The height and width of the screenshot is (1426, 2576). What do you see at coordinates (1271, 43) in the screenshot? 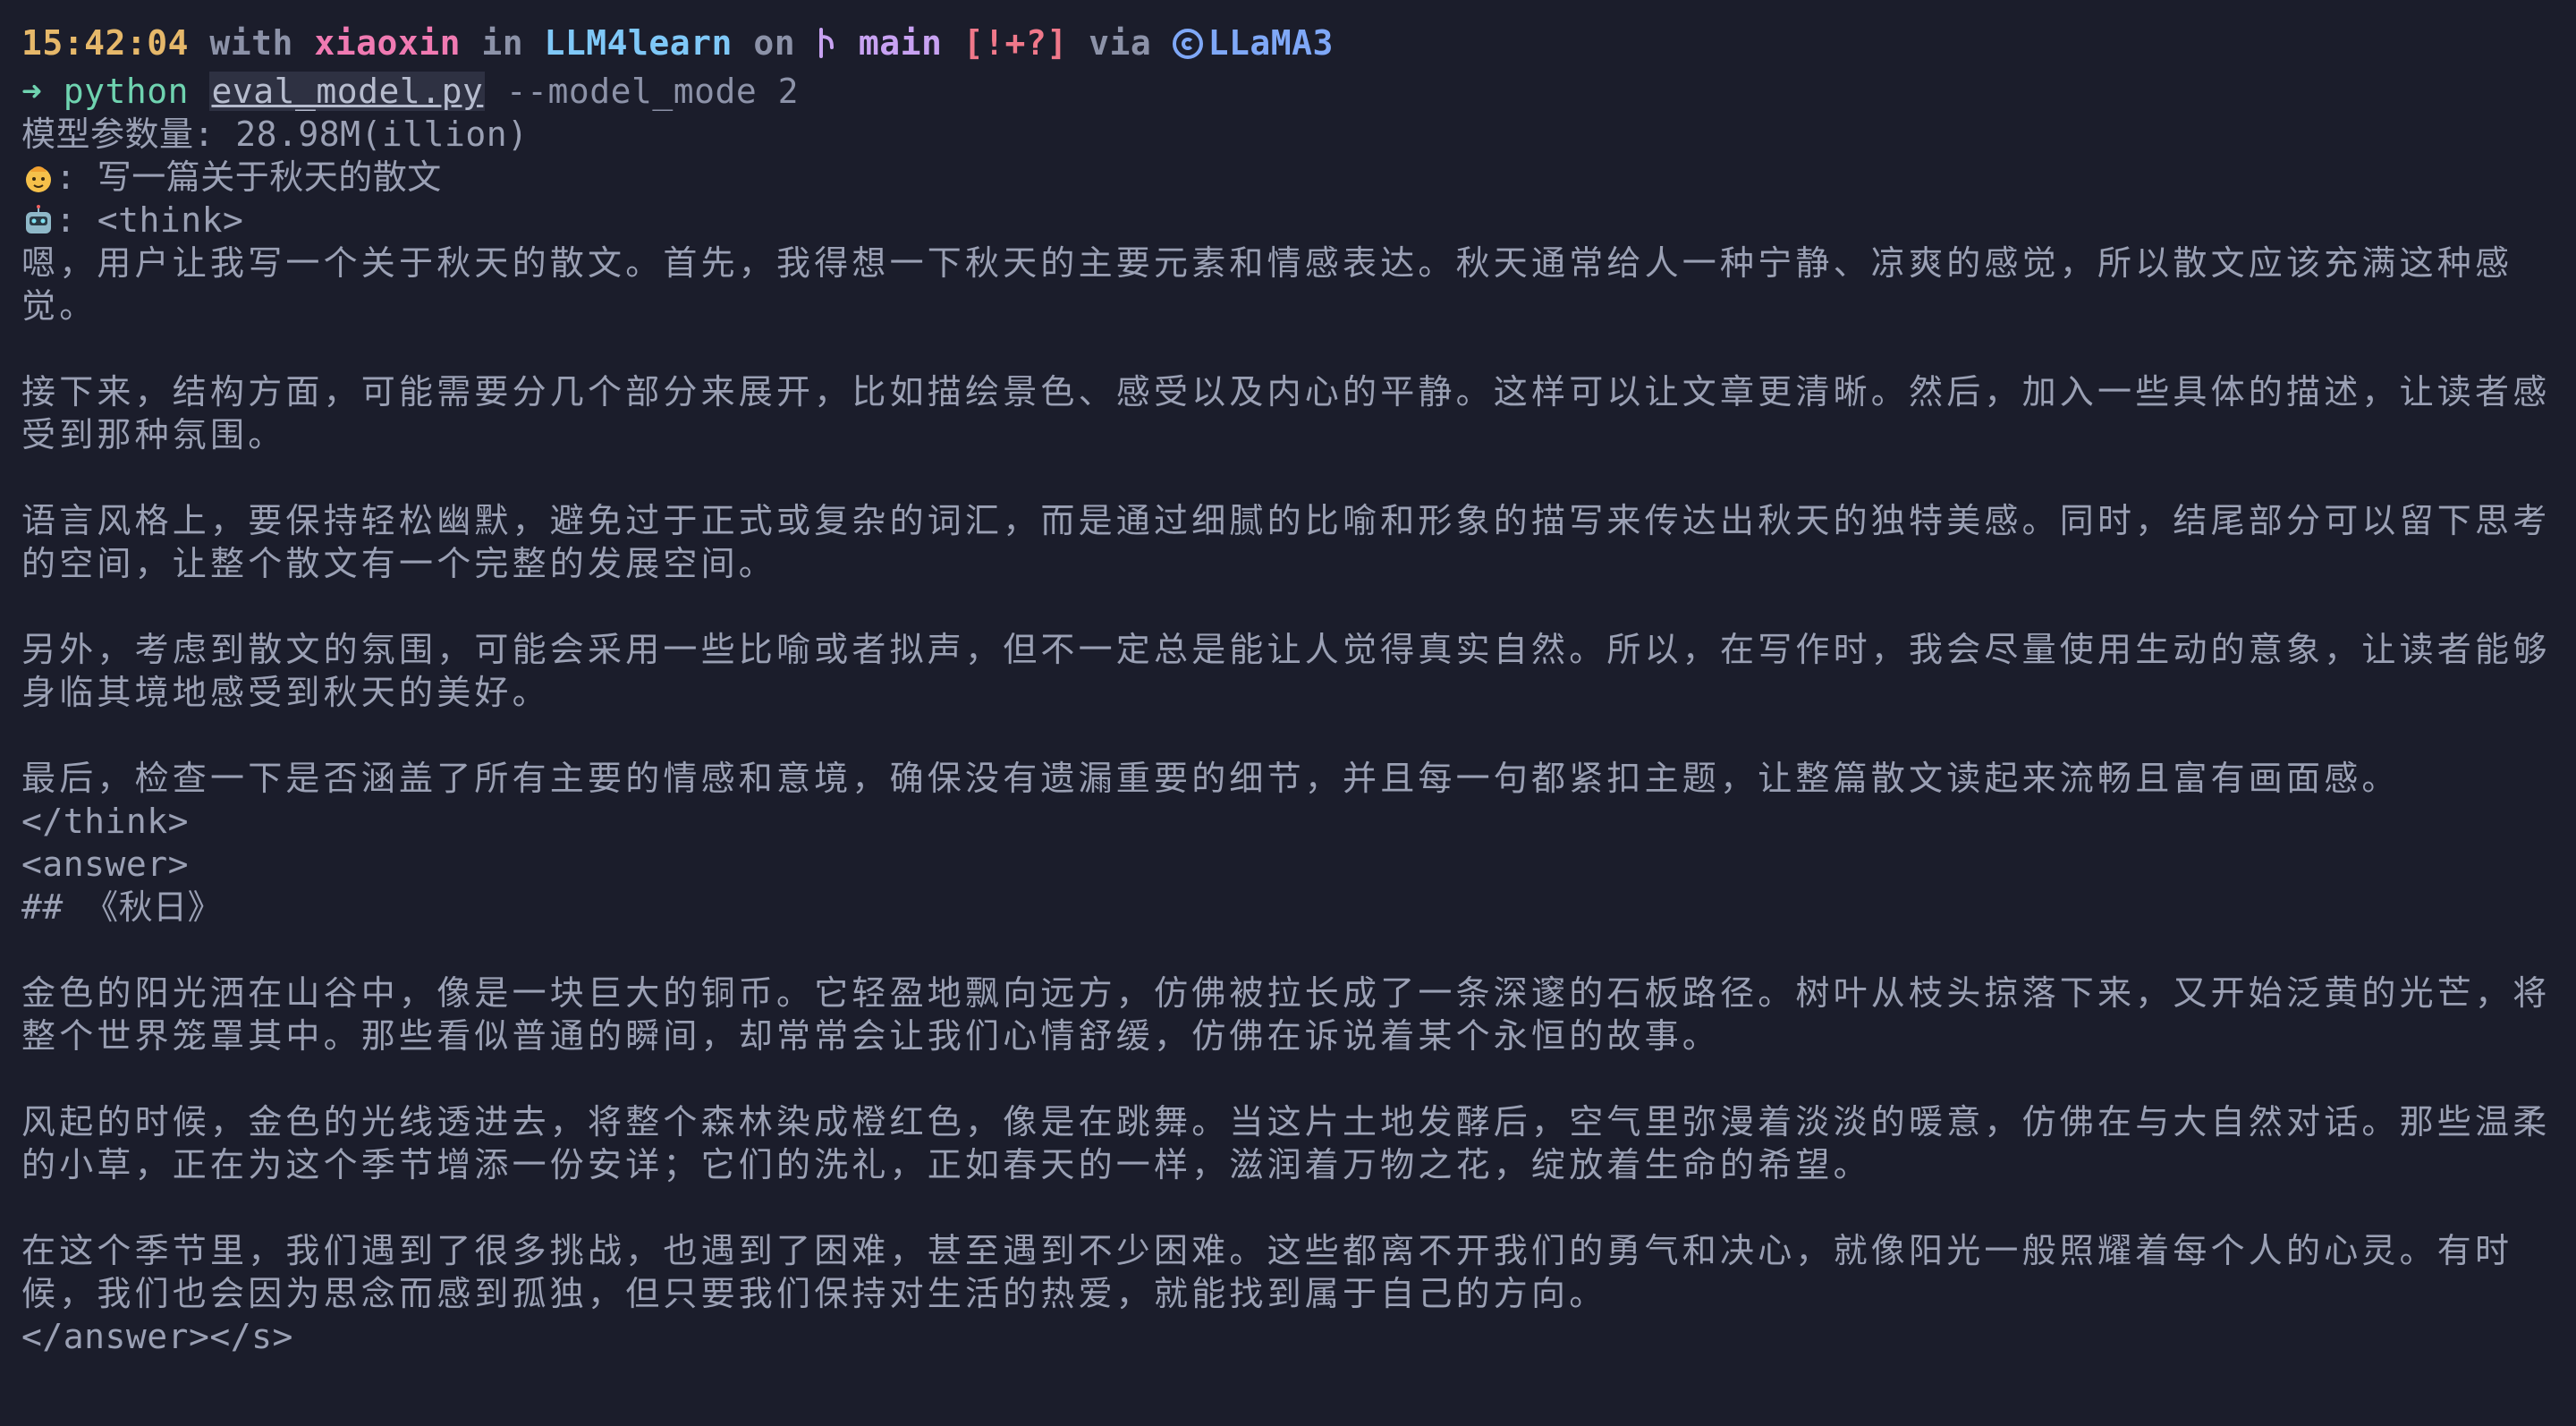
I see `prompt-env: LLaMA3` at bounding box center [1271, 43].